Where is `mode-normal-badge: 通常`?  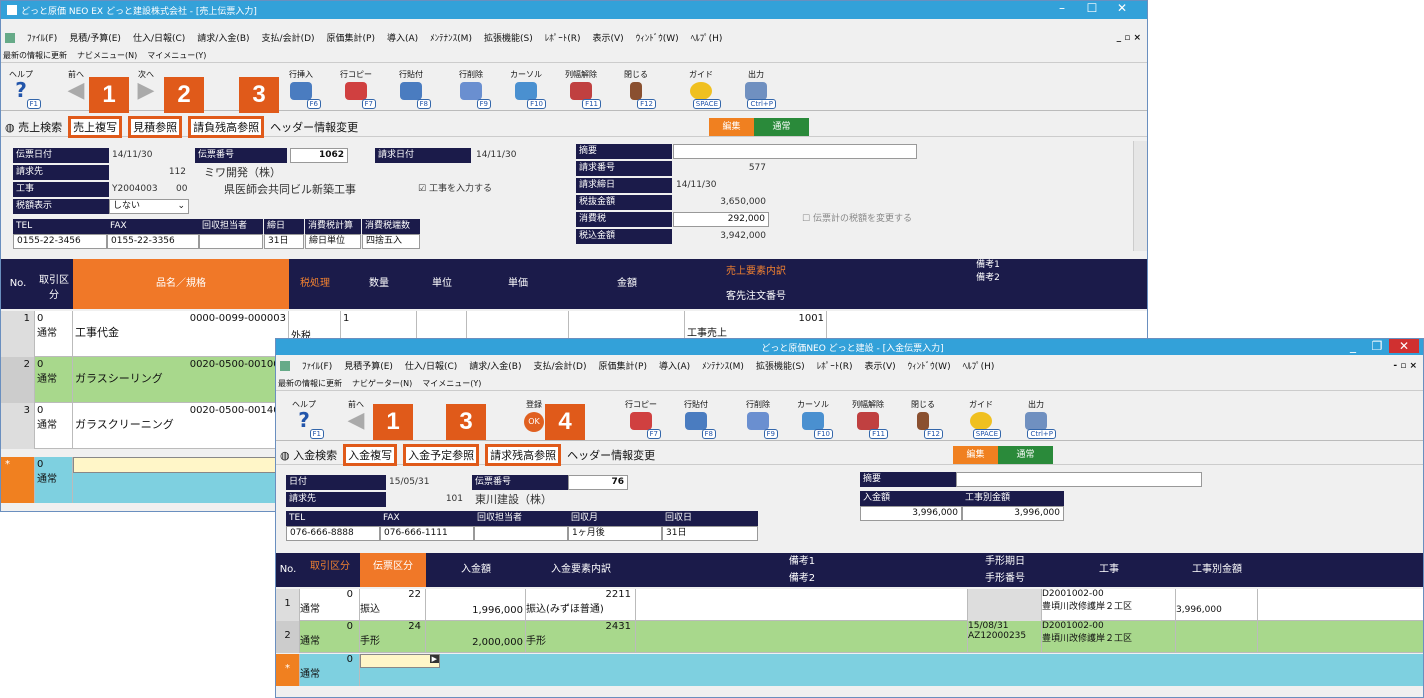 mode-normal-badge: 通常 is located at coordinates (1025, 455).